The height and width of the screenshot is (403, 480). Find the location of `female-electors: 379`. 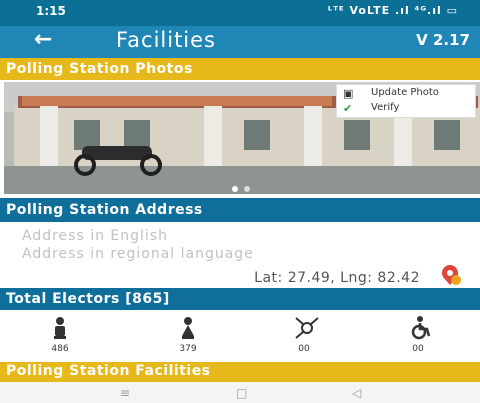

female-electors: 379 is located at coordinates (188, 336).